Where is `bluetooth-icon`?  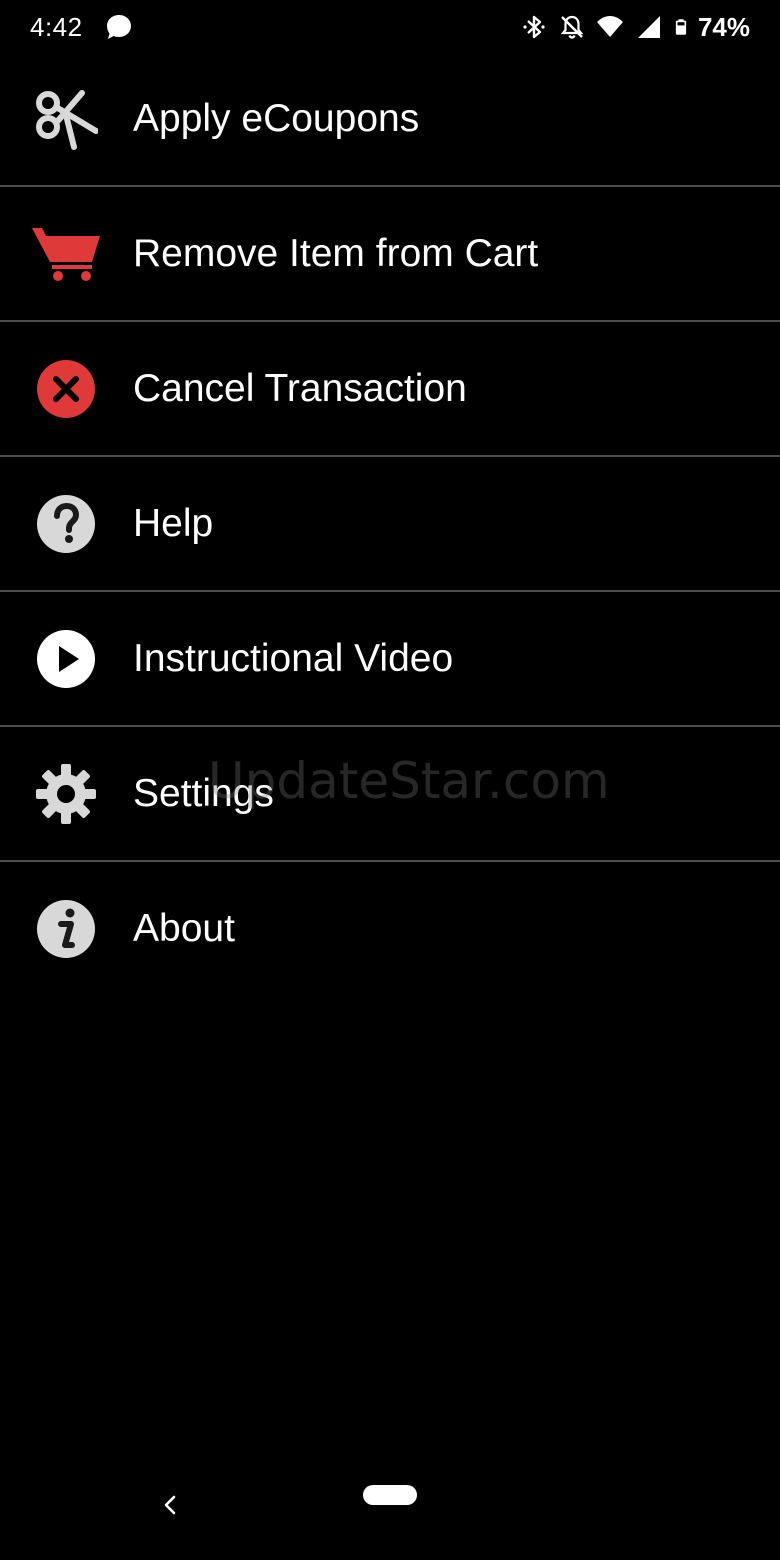 bluetooth-icon is located at coordinates (534, 27).